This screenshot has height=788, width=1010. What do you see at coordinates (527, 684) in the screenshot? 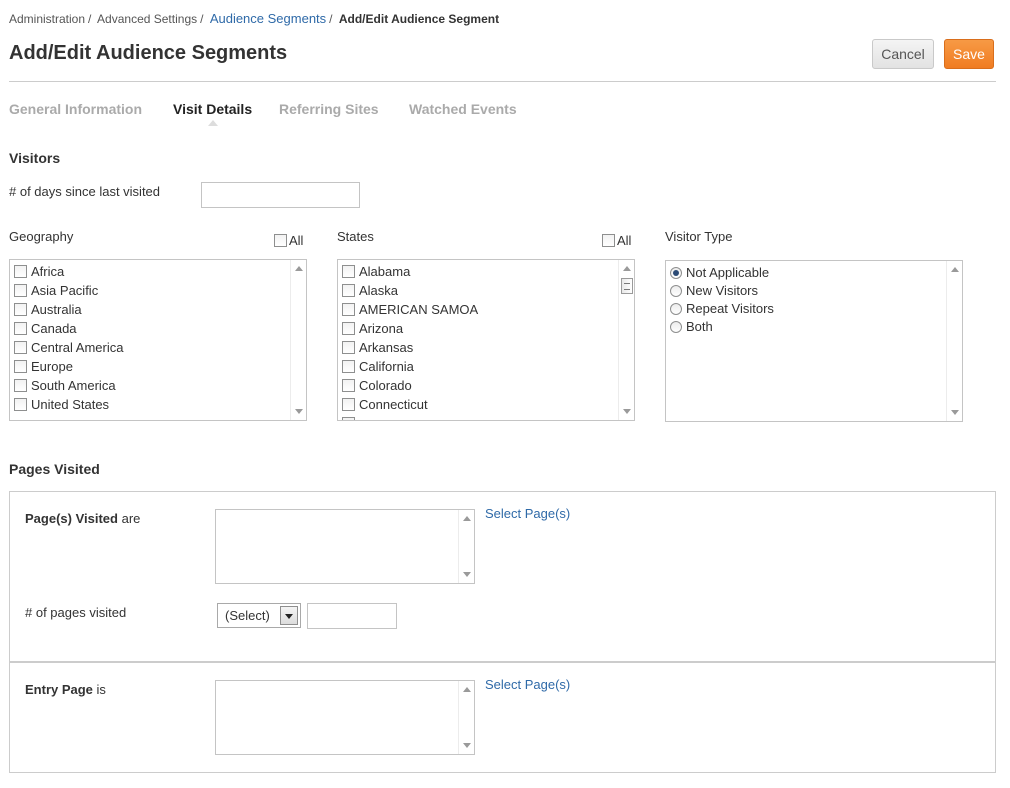
I see `entry-select-pages-link: Select Page(s)` at bounding box center [527, 684].